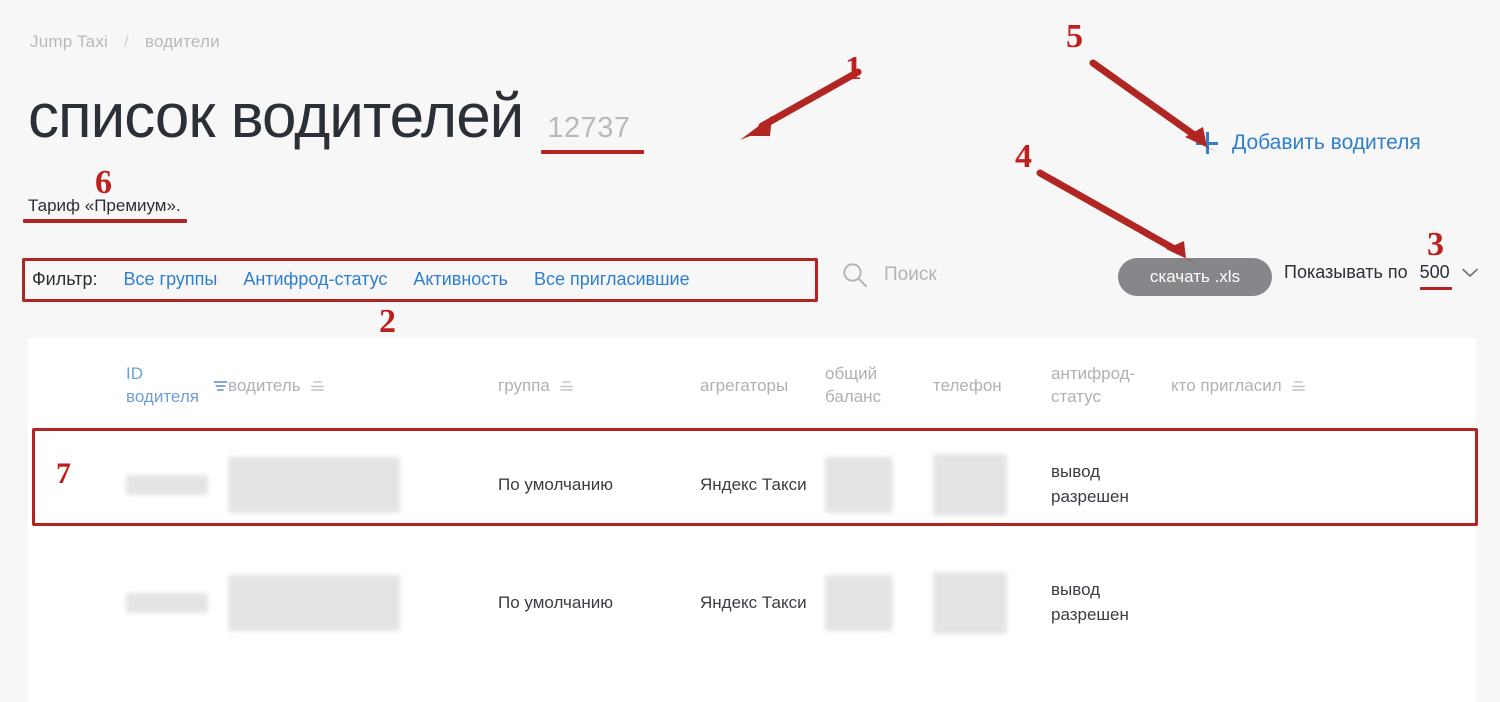 The image size is (1500, 702). I want to click on filter-sort-icon, so click(220, 386).